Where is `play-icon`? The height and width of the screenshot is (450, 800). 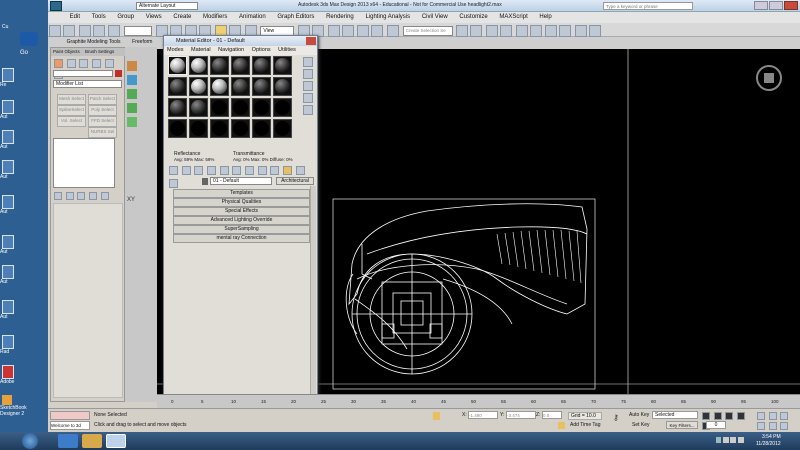
play-icon is located at coordinates (729, 416).